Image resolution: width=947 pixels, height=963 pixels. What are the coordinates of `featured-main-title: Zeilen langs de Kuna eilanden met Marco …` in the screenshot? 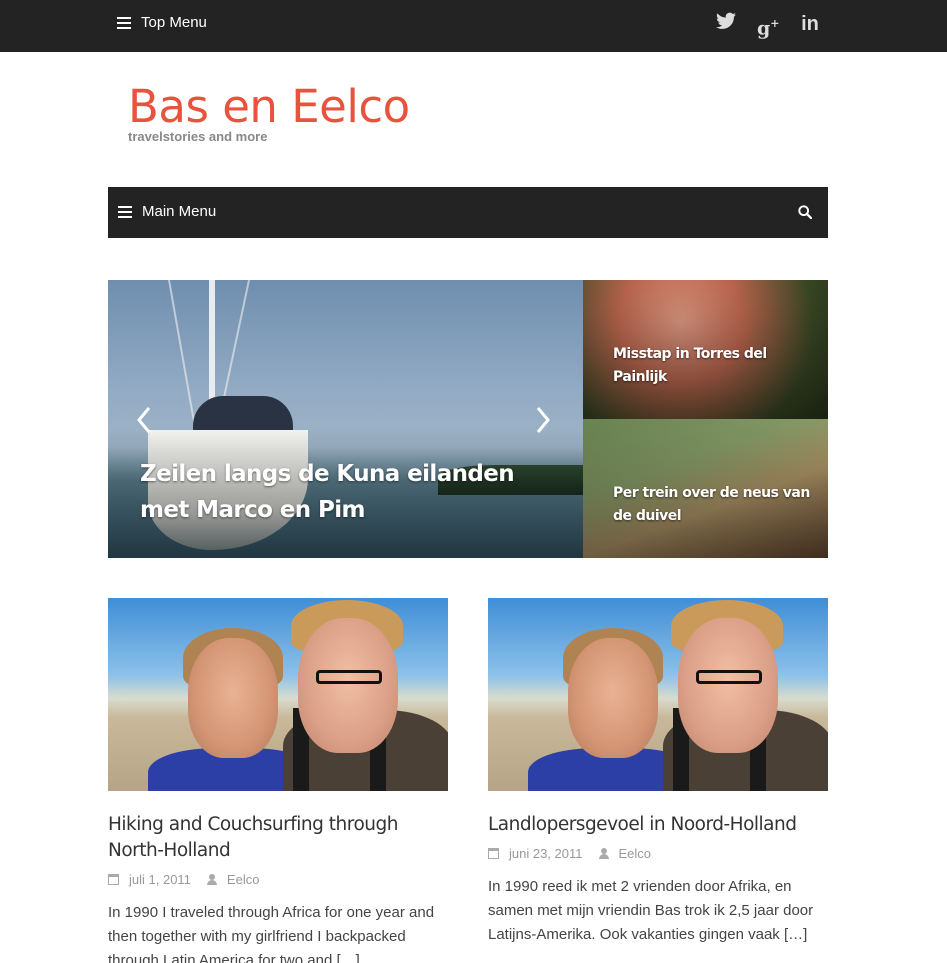 It's located at (350, 492).